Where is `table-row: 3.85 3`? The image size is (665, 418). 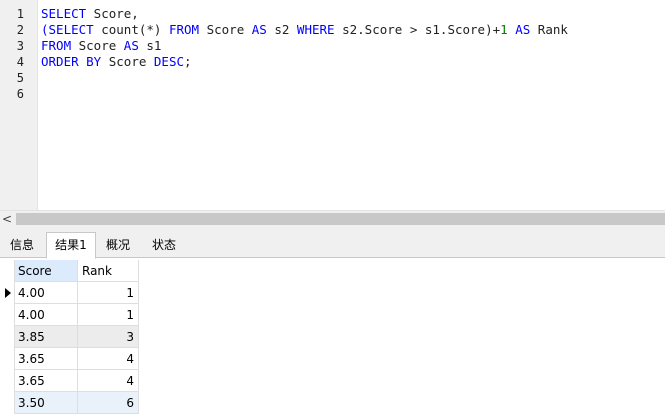
table-row: 3.85 3 is located at coordinates (70, 337).